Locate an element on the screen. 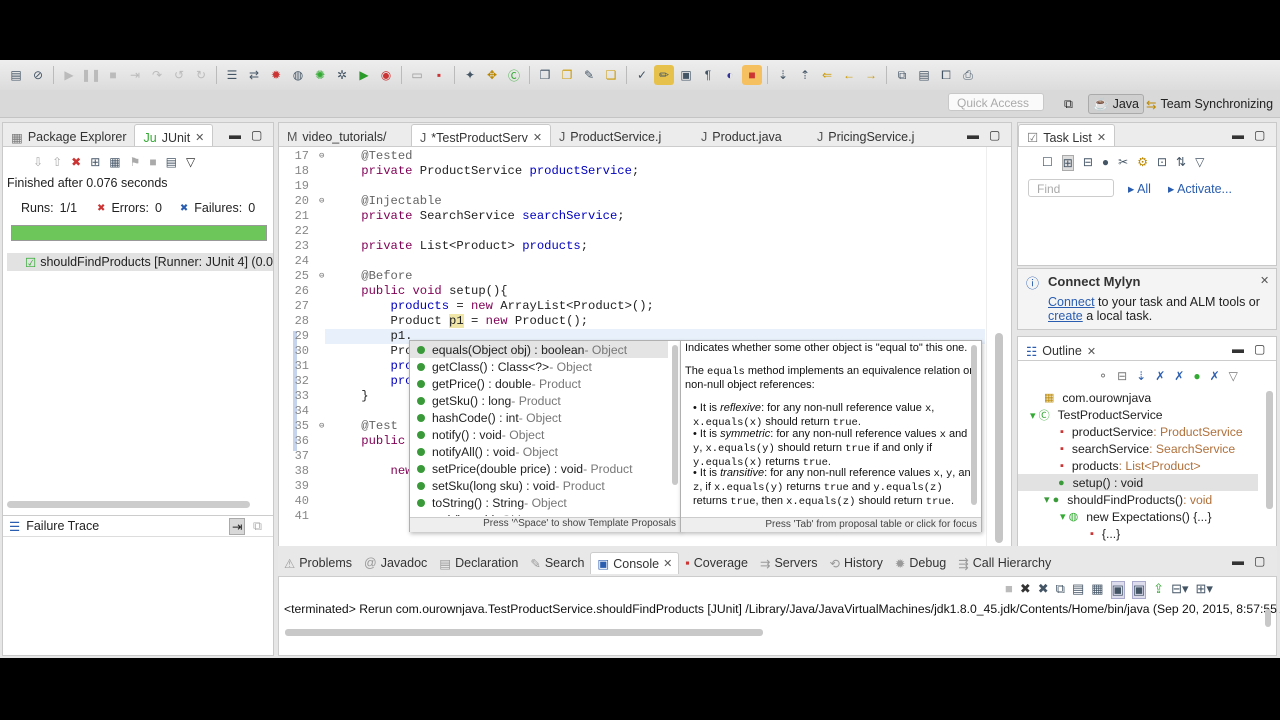 Image resolution: width=1280 pixels, height=720 pixels. tab-console: ▣ Console ✕ is located at coordinates (635, 563).